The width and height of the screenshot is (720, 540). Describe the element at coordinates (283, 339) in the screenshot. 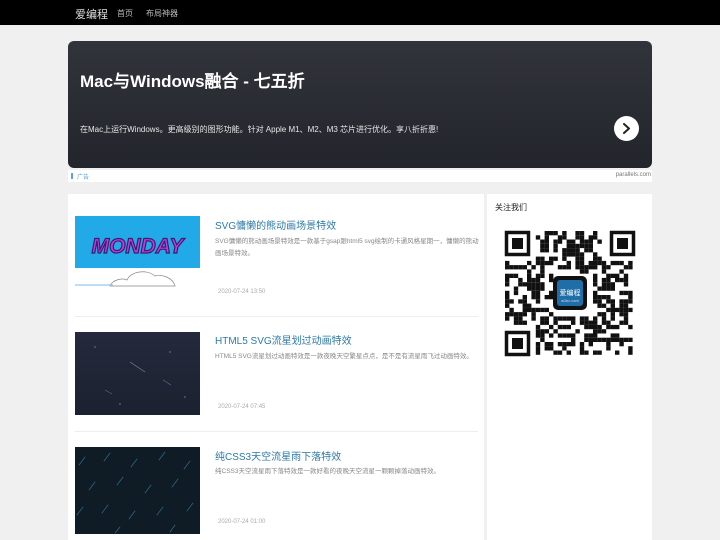

I see `article-title: HTML5 SVG流星划过动画特效` at that location.